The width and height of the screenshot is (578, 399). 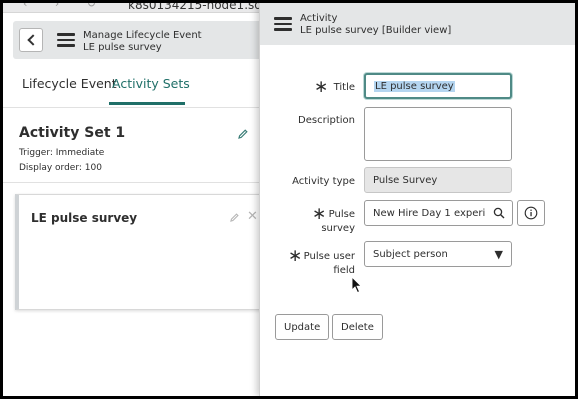 What do you see at coordinates (329, 256) in the screenshot?
I see `pulse-user-field-label-line1: Pulse user` at bounding box center [329, 256].